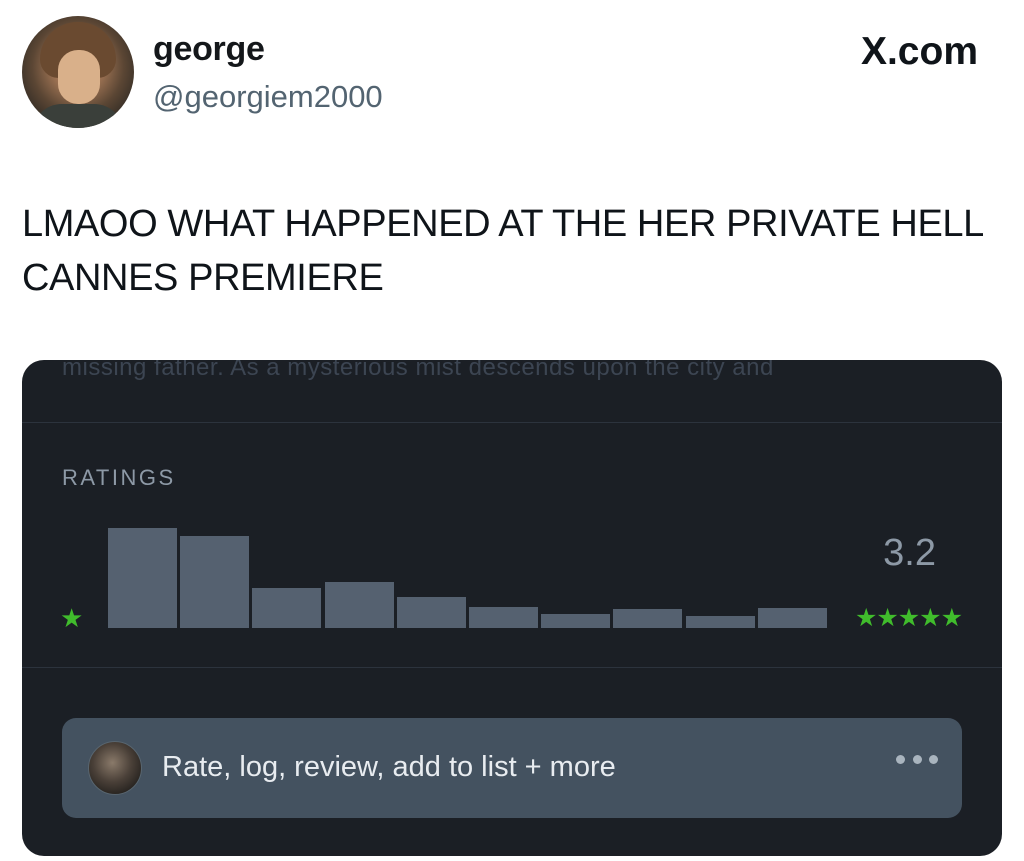 This screenshot has height=861, width=1024. What do you see at coordinates (72, 618) in the screenshot?
I see `min-star-icon: ★` at bounding box center [72, 618].